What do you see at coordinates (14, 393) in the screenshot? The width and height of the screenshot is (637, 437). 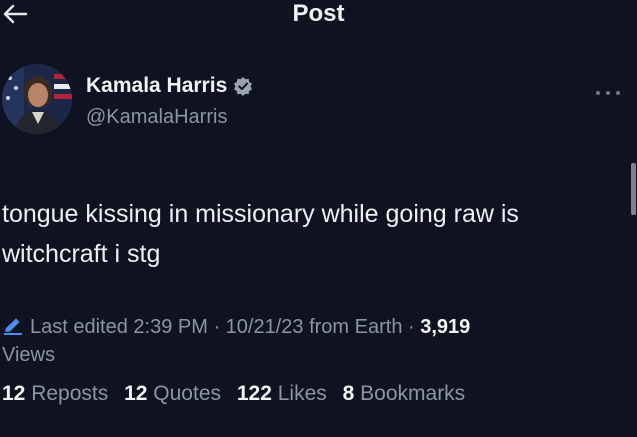 I see `reposts-count: 12` at bounding box center [14, 393].